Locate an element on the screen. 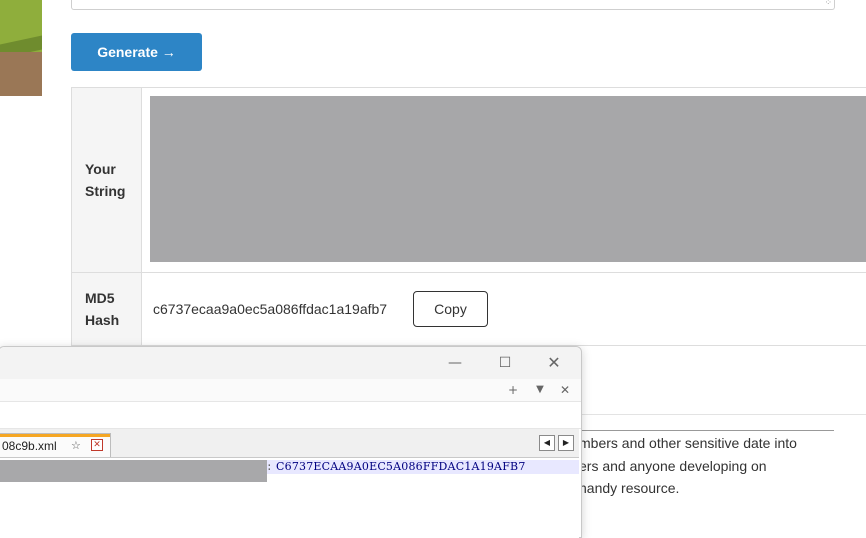 This screenshot has height=538, width=866. row-divider is located at coordinates (469, 272).